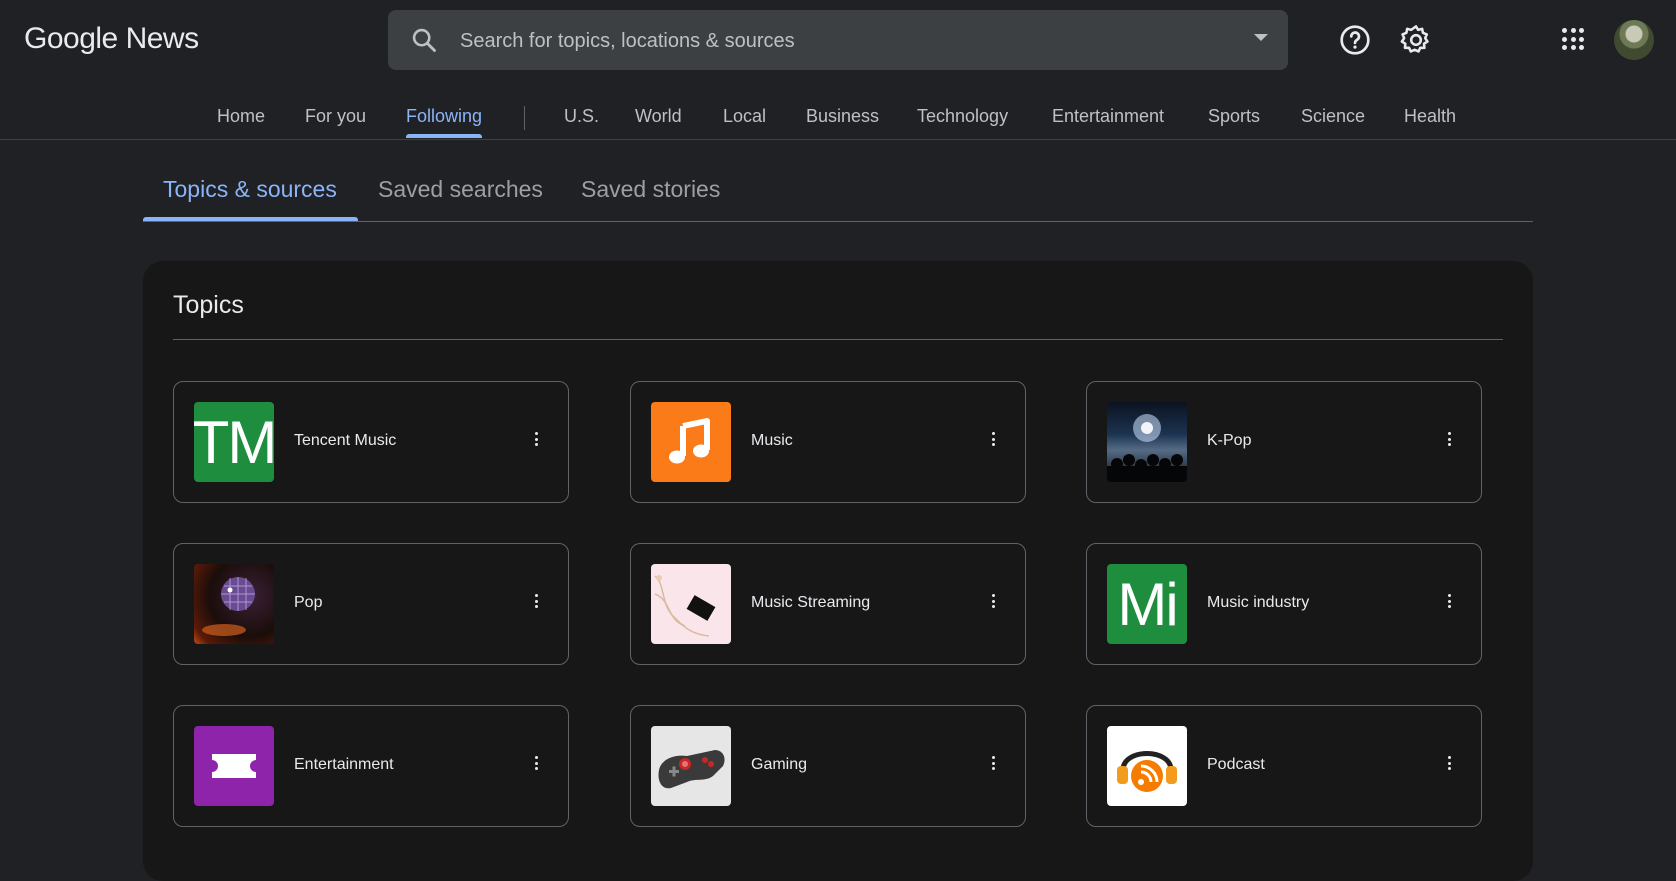 The width and height of the screenshot is (1676, 881). Describe the element at coordinates (444, 116) in the screenshot. I see `nav-following: Following` at that location.